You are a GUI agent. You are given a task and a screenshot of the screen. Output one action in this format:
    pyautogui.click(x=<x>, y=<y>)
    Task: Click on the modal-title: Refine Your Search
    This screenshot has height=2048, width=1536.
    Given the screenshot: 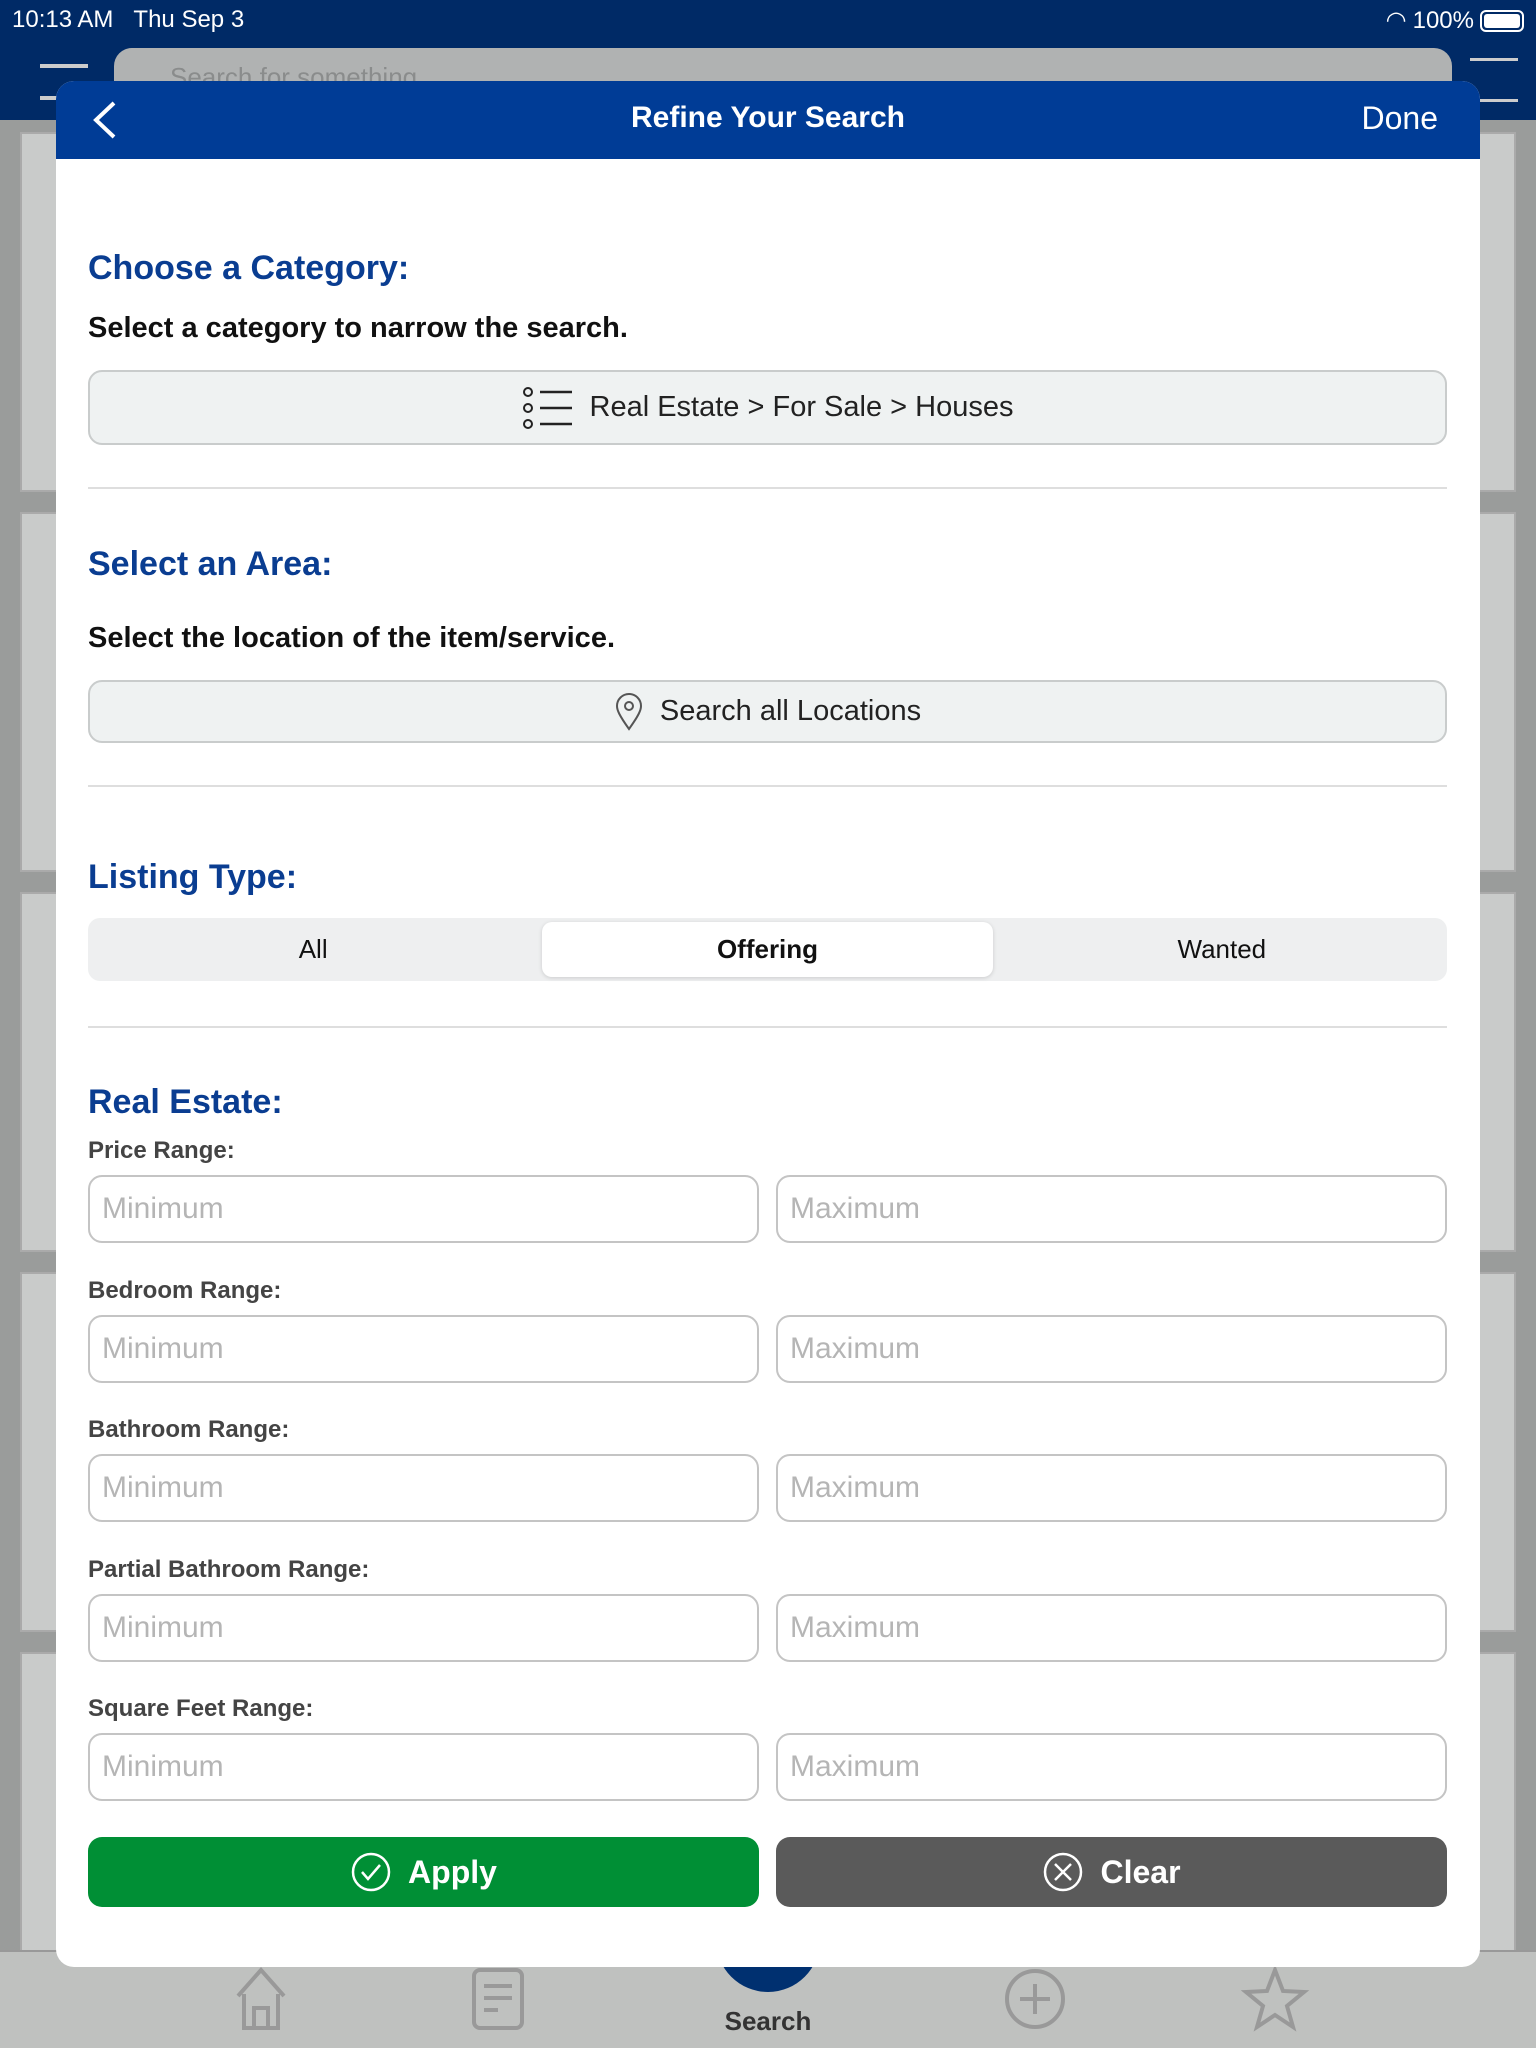 What is the action you would take?
    pyautogui.click(x=768, y=117)
    